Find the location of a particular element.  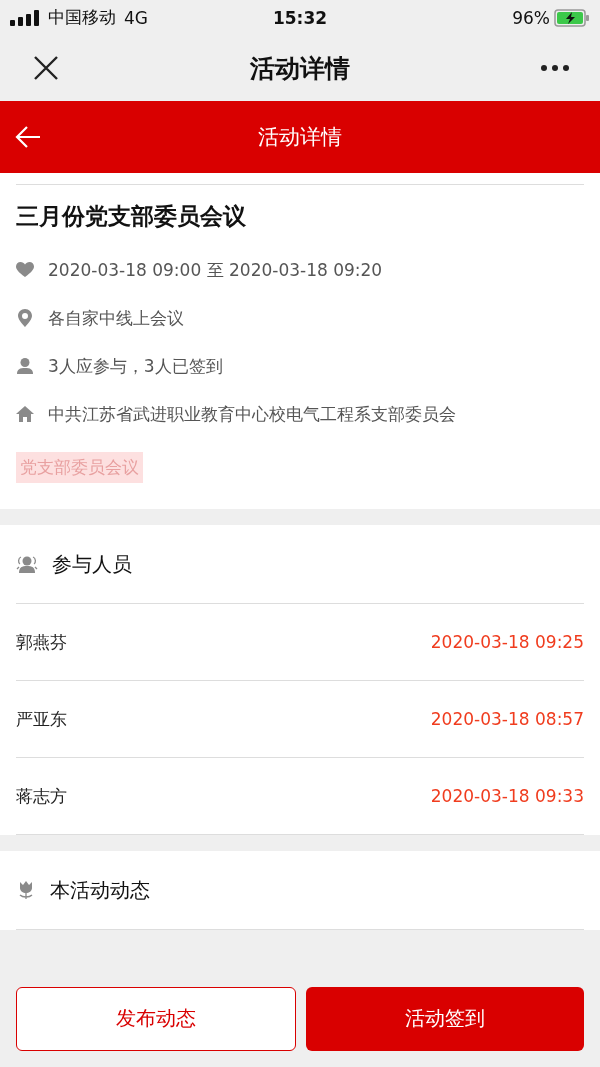

info-text: 中共江苏省武进职业教育中心校电气工程系支部委员会 is located at coordinates (252, 414).